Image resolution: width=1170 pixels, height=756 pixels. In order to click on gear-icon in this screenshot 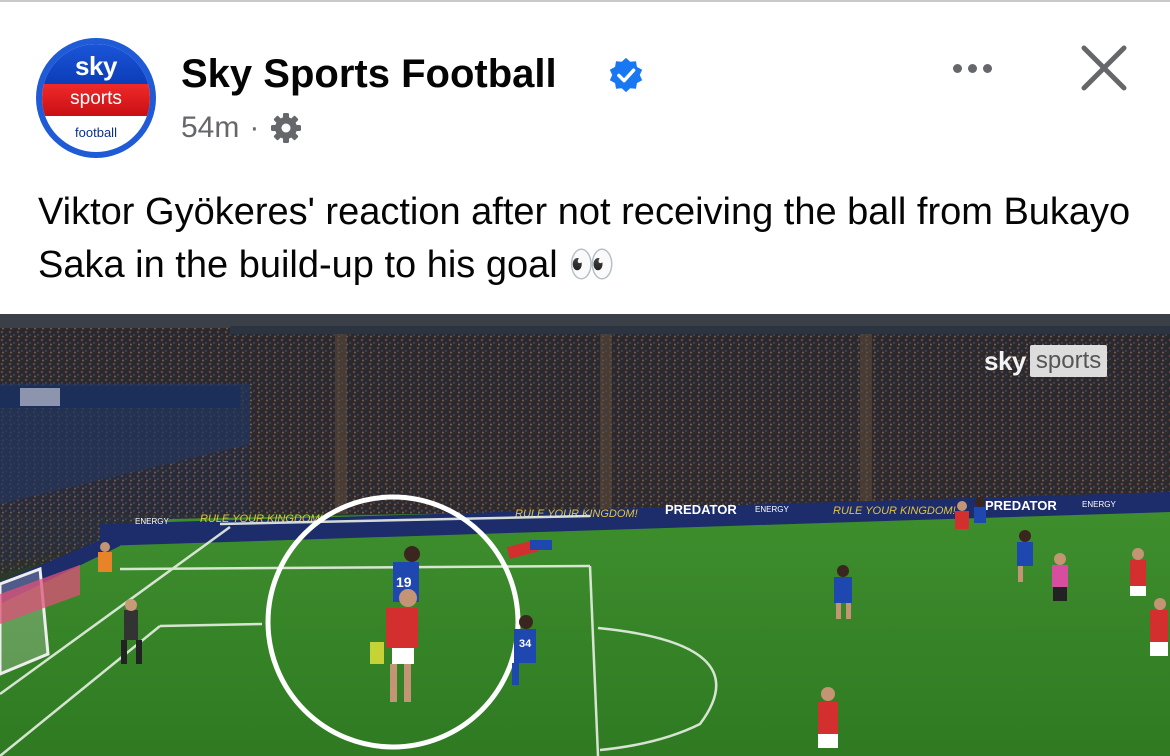, I will do `click(286, 128)`.